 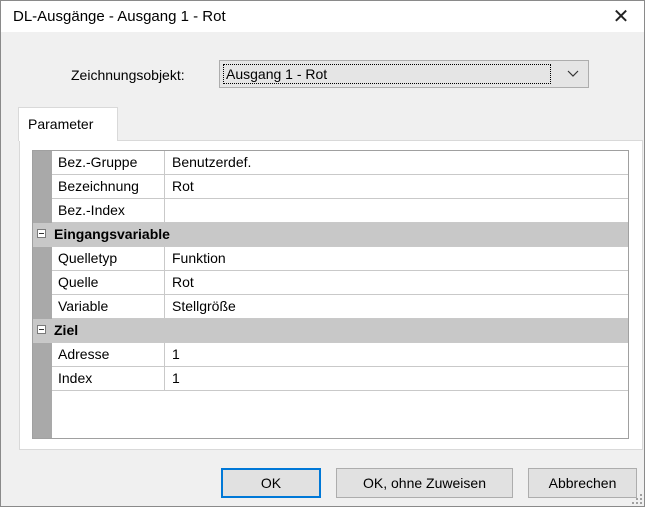 I want to click on cancel-button: Abbrechen, so click(x=582, y=483).